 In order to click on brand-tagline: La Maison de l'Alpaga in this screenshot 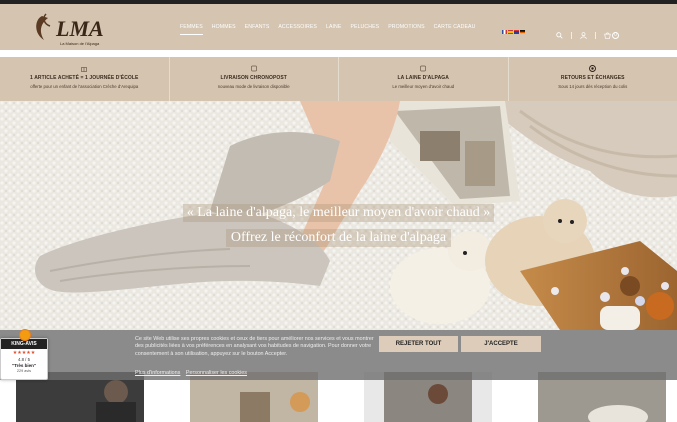, I will do `click(80, 43)`.